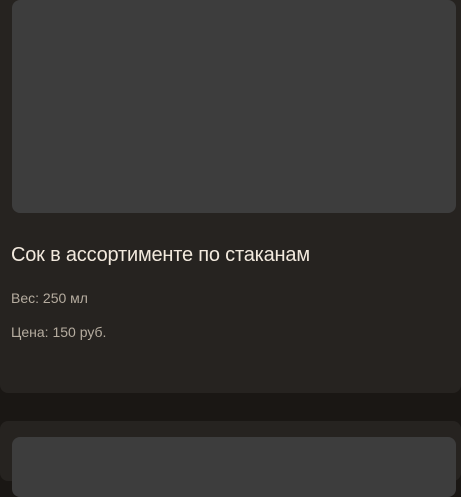 The height and width of the screenshot is (497, 461). I want to click on next-product-image-placeholder, so click(234, 467).